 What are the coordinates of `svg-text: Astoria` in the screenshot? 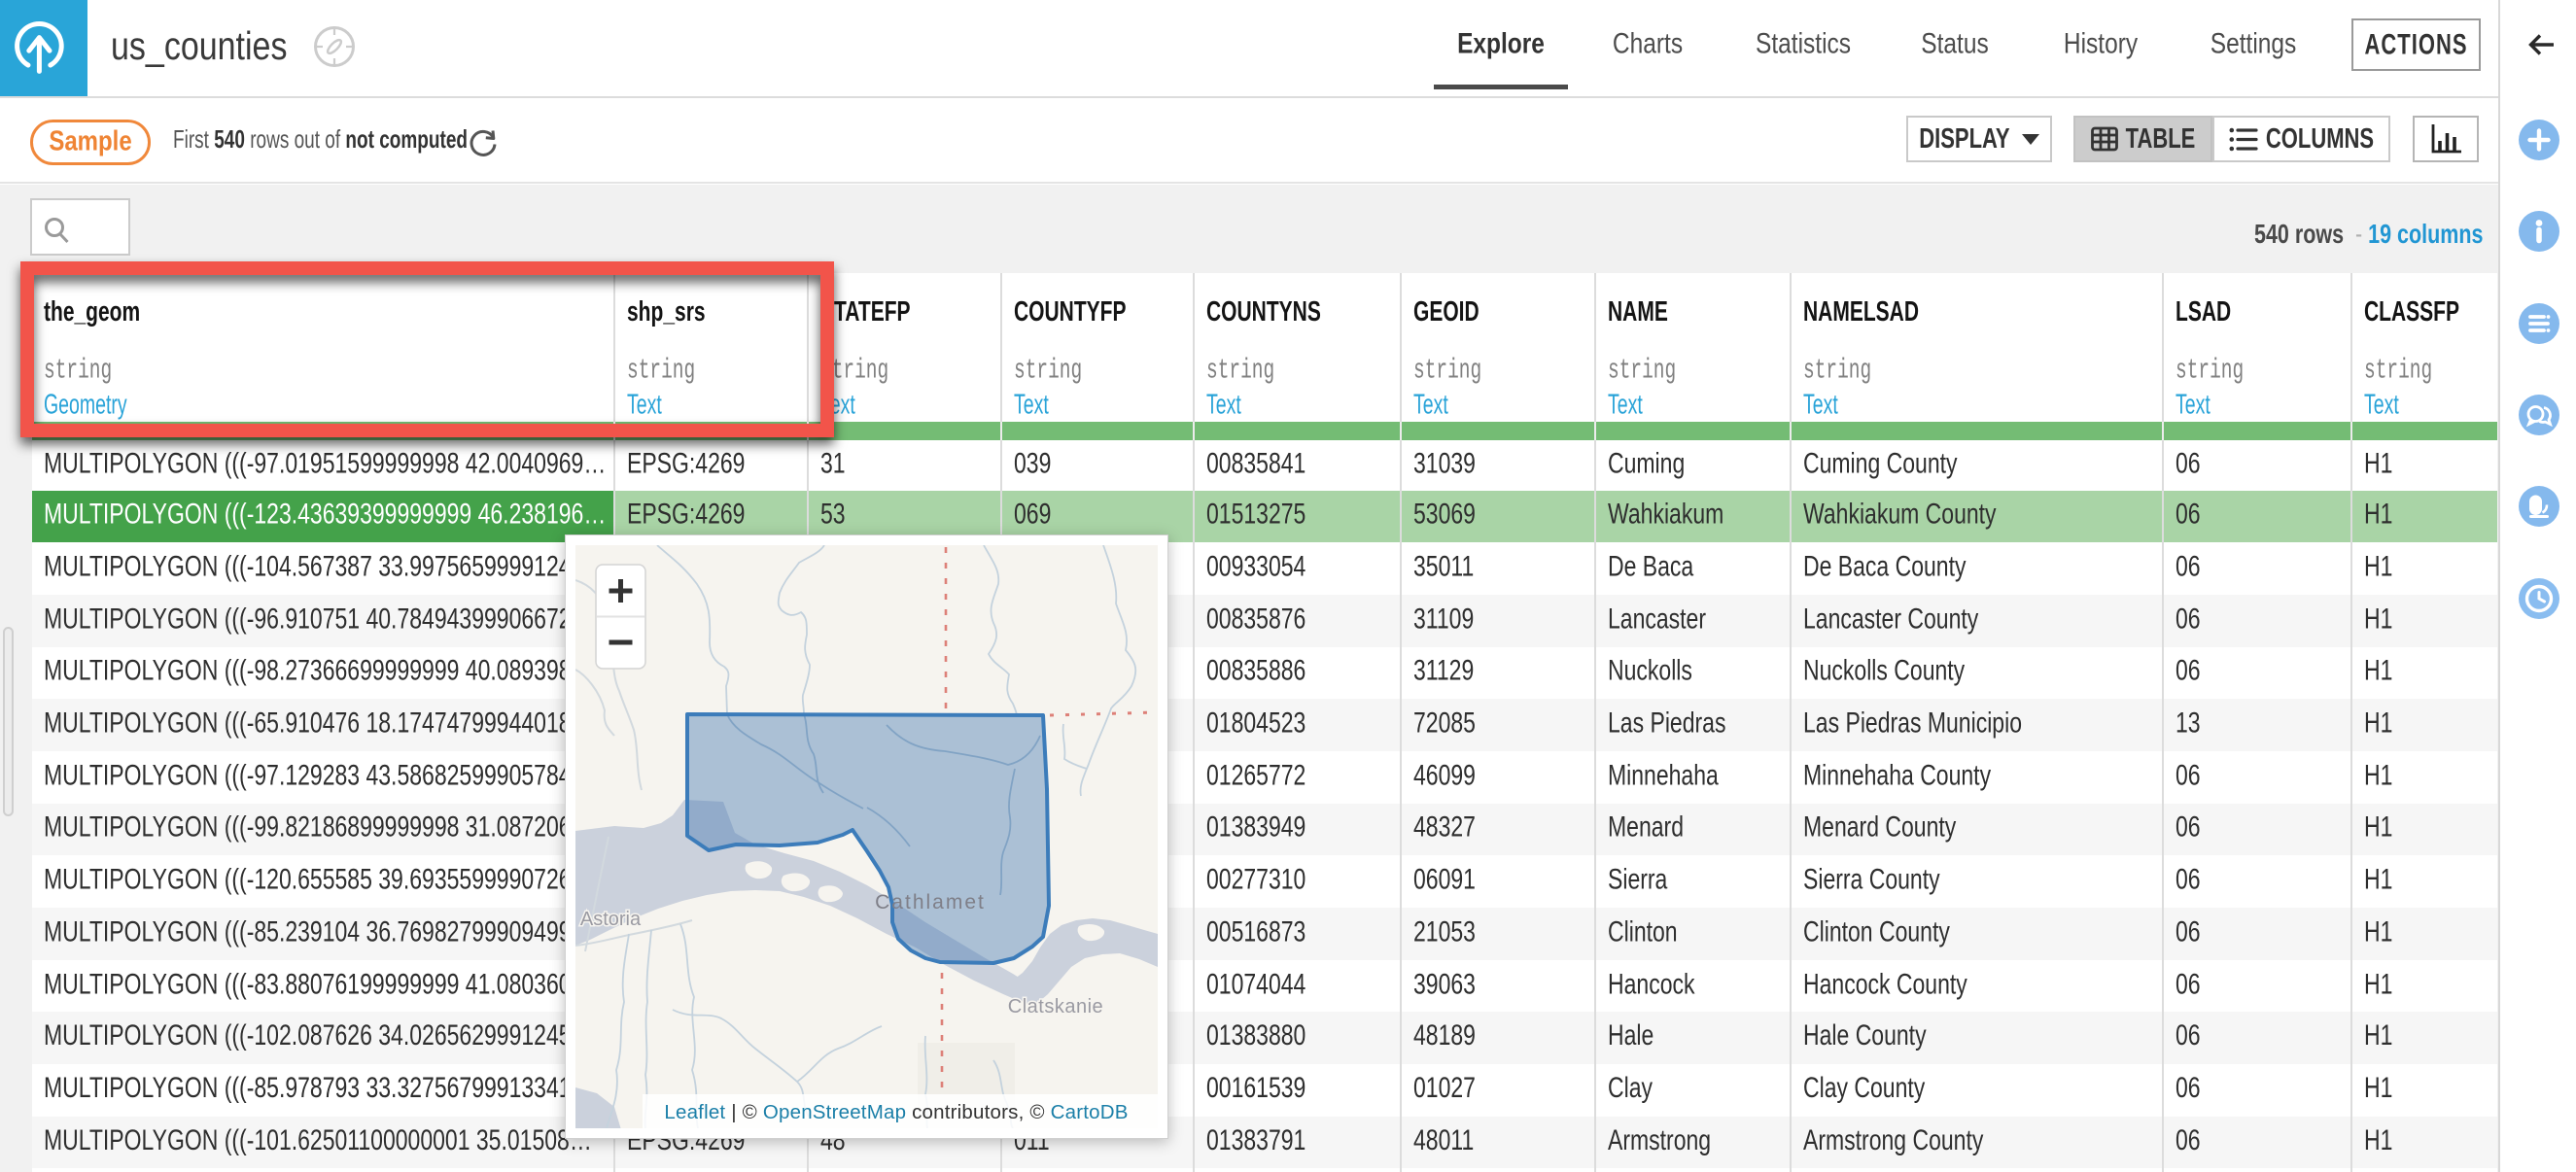 It's located at (611, 920).